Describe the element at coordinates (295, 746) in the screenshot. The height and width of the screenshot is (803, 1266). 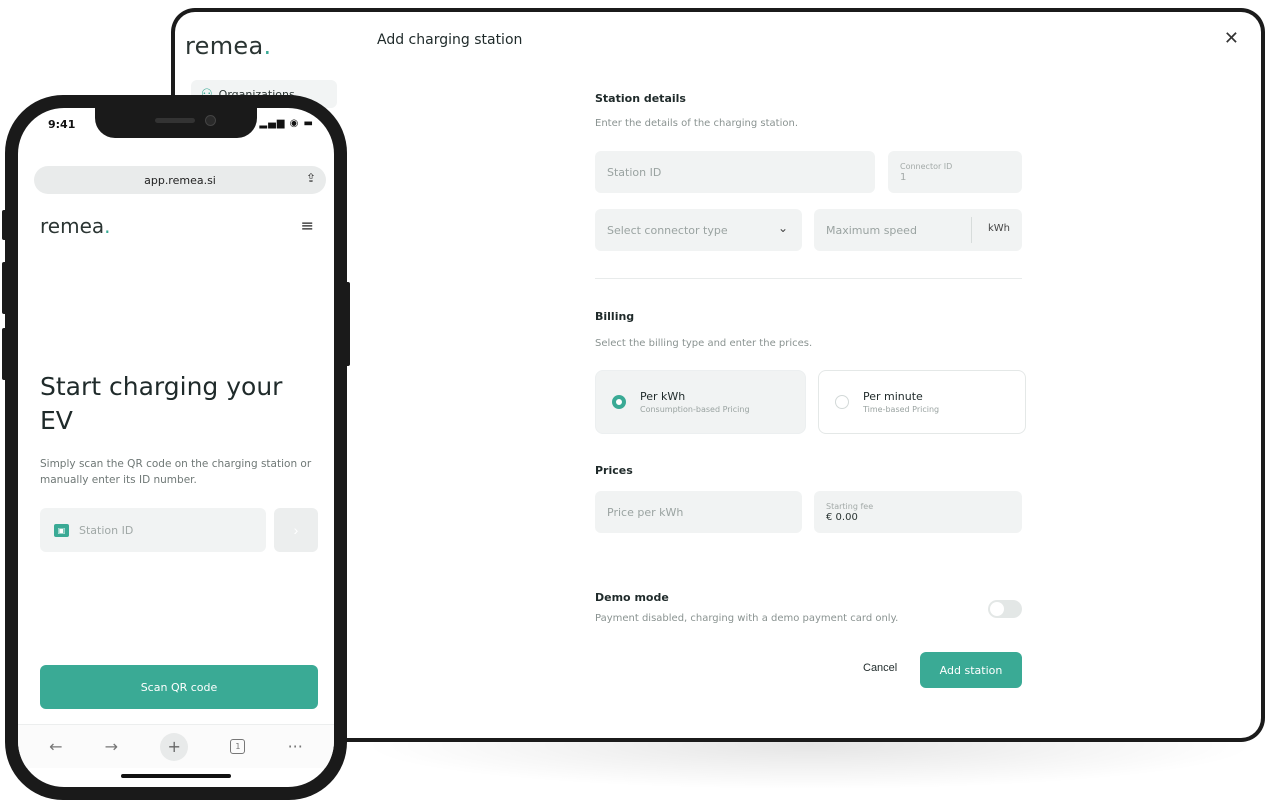
I see `more-icon: ···` at that location.